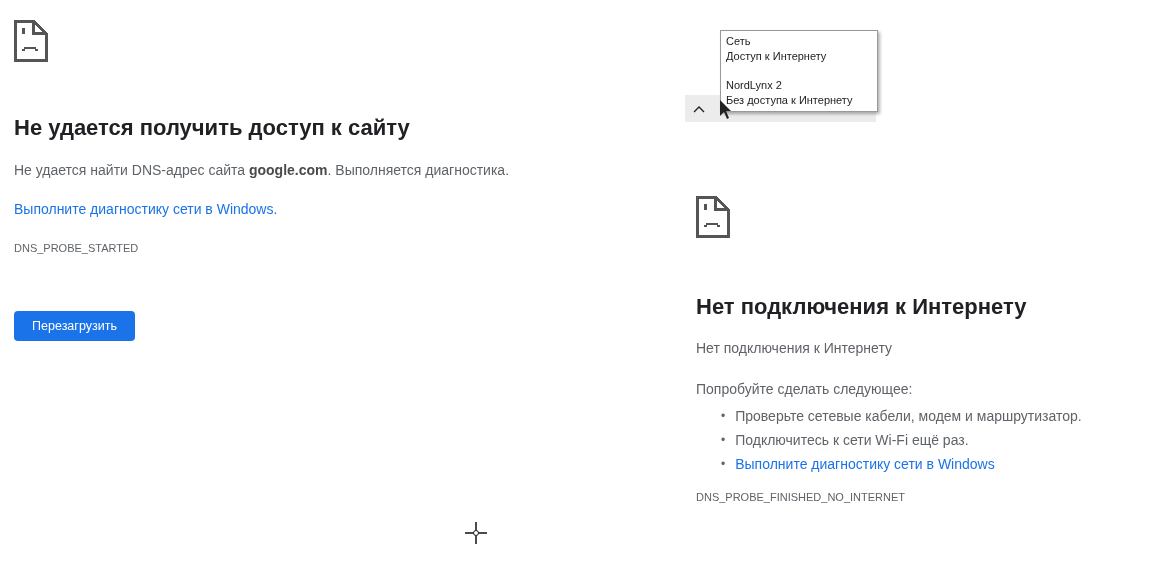  What do you see at coordinates (801, 497) in the screenshot?
I see `error-code: DNS_PROBE_FINISHED_NO_INTERNET` at bounding box center [801, 497].